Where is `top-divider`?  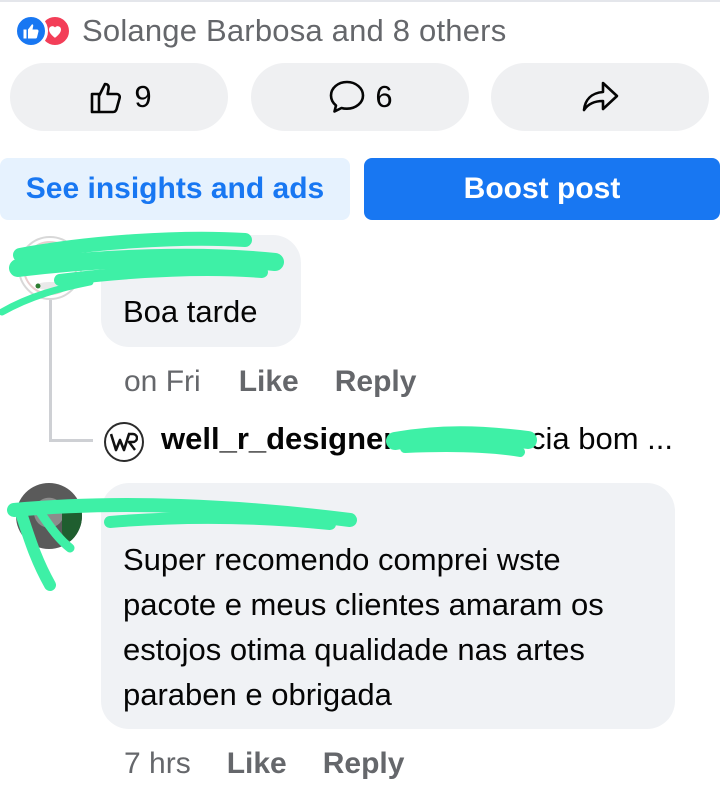
top-divider is located at coordinates (360, 1).